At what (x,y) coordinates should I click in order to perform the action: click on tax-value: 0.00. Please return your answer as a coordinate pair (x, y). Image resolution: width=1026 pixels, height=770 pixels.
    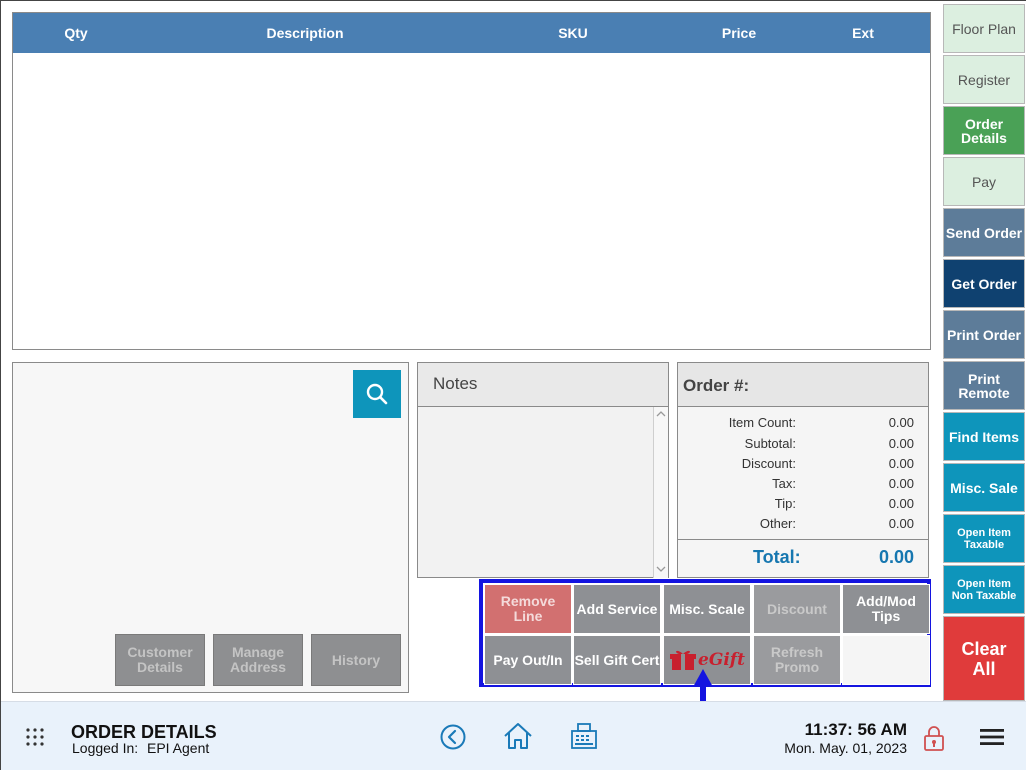
    Looking at the image, I should click on (901, 483).